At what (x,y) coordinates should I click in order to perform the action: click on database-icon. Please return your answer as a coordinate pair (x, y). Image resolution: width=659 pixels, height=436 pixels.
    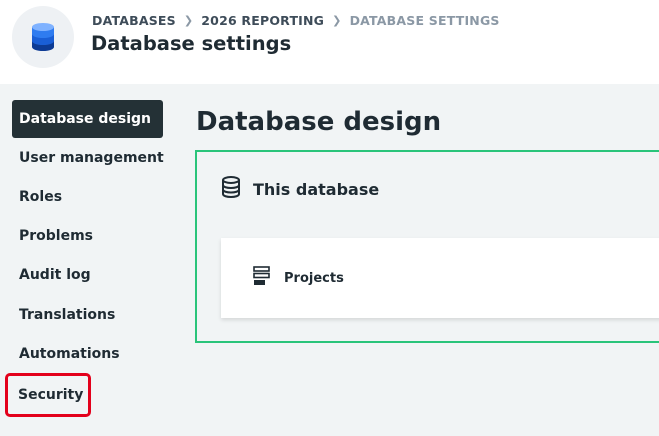
    Looking at the image, I should click on (231, 189).